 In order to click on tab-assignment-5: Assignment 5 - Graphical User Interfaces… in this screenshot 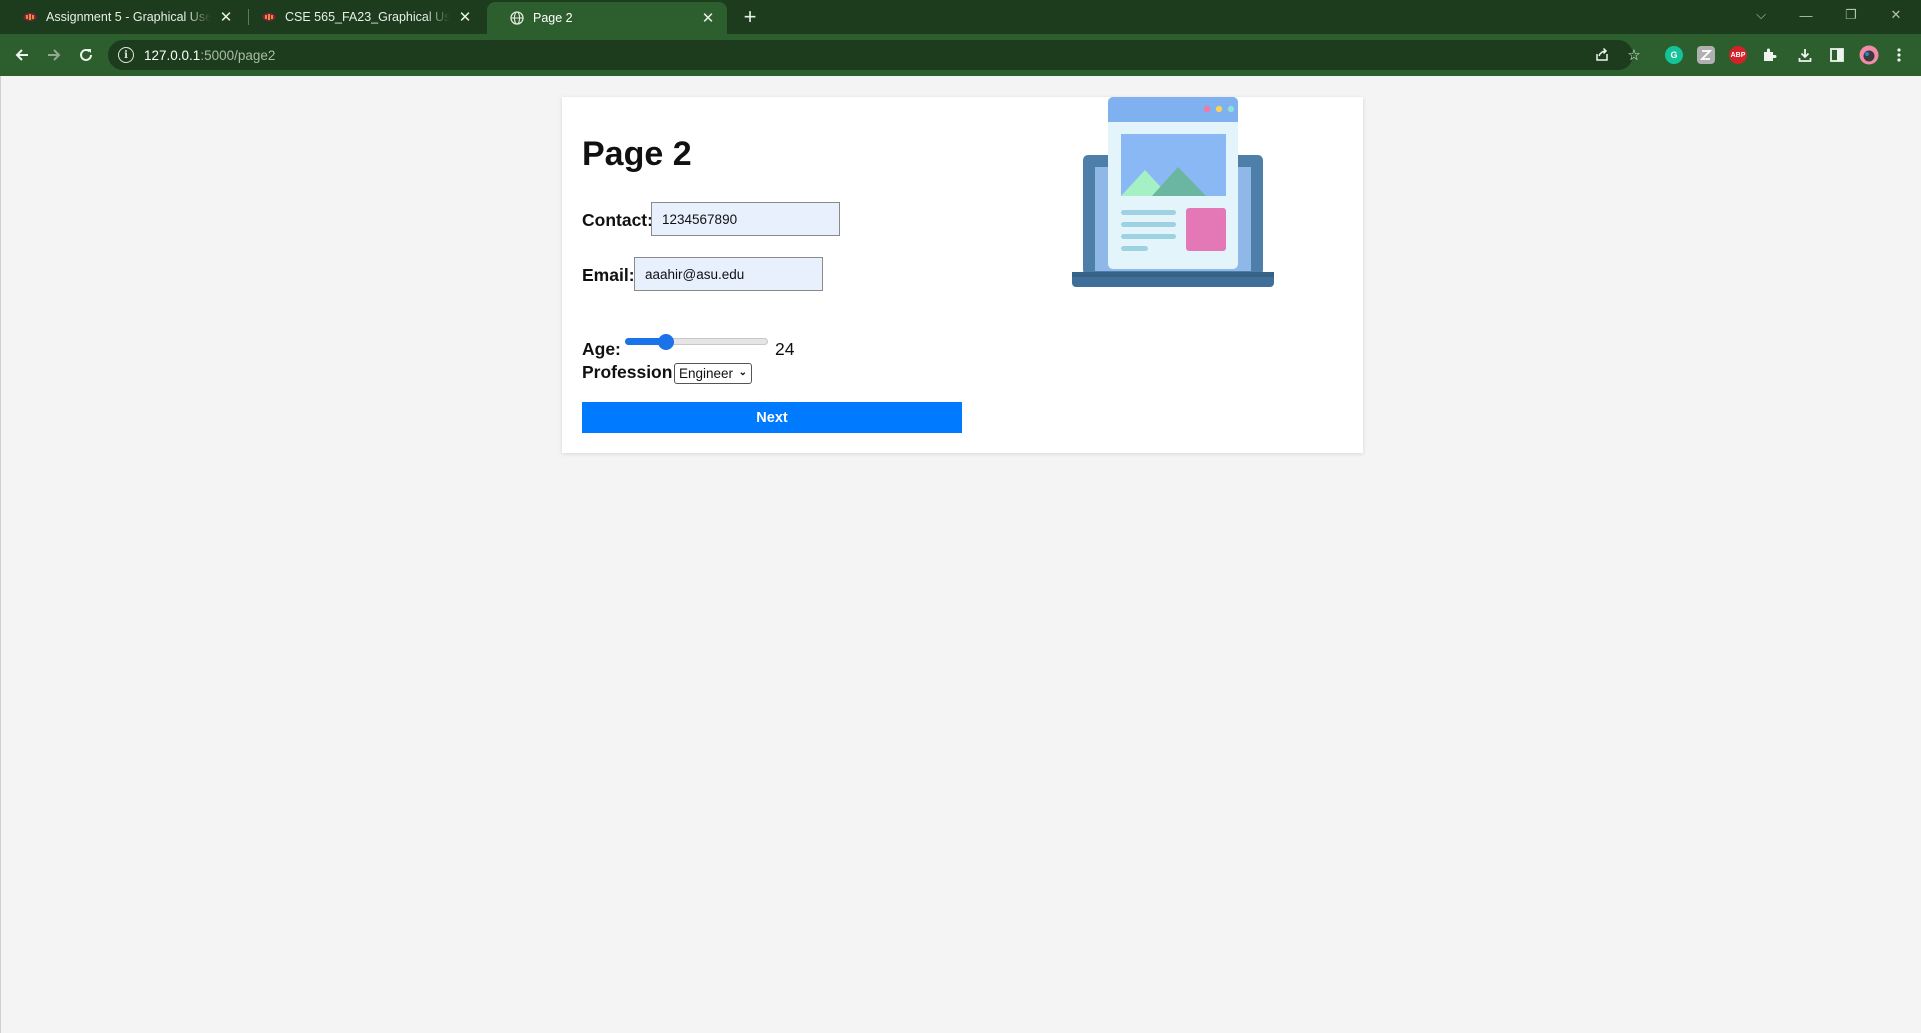, I will do `click(122, 17)`.